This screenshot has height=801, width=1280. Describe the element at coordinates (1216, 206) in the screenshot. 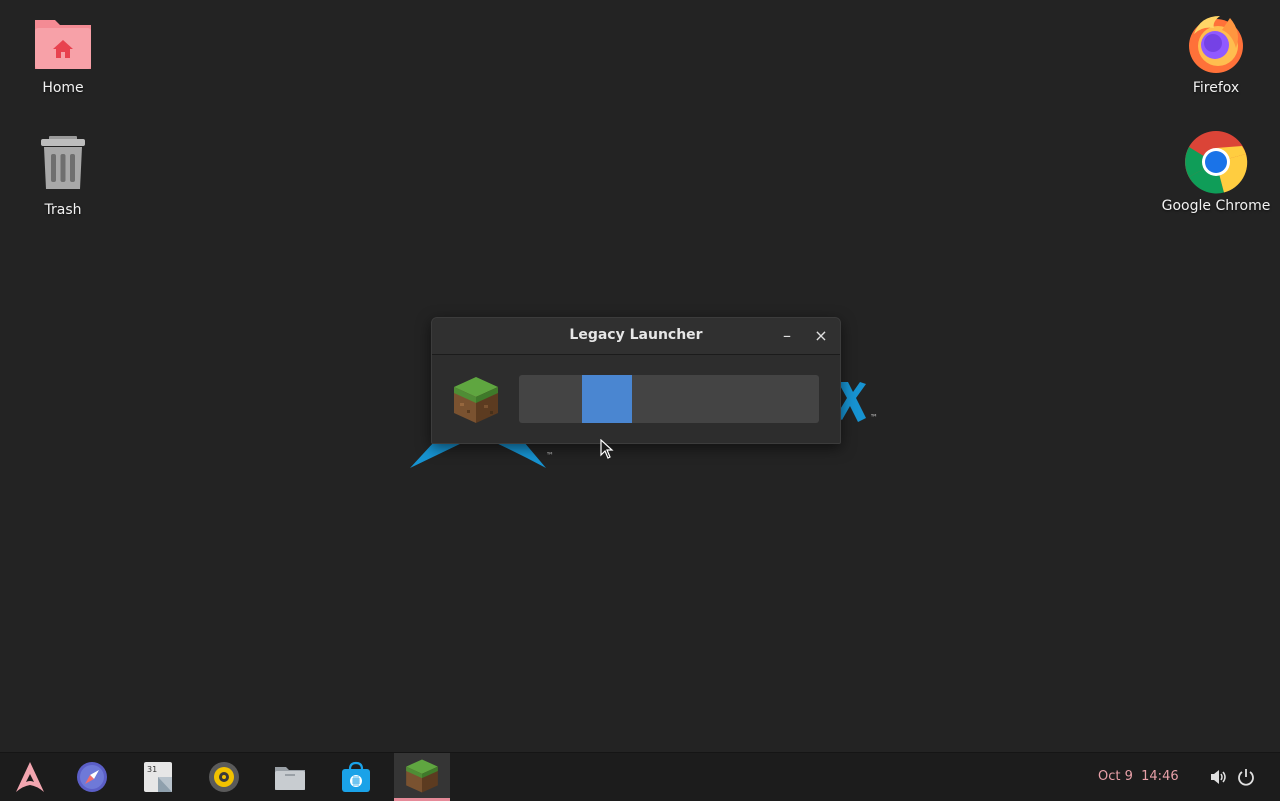

I see `desktop-icon-label: Google Chrome` at that location.